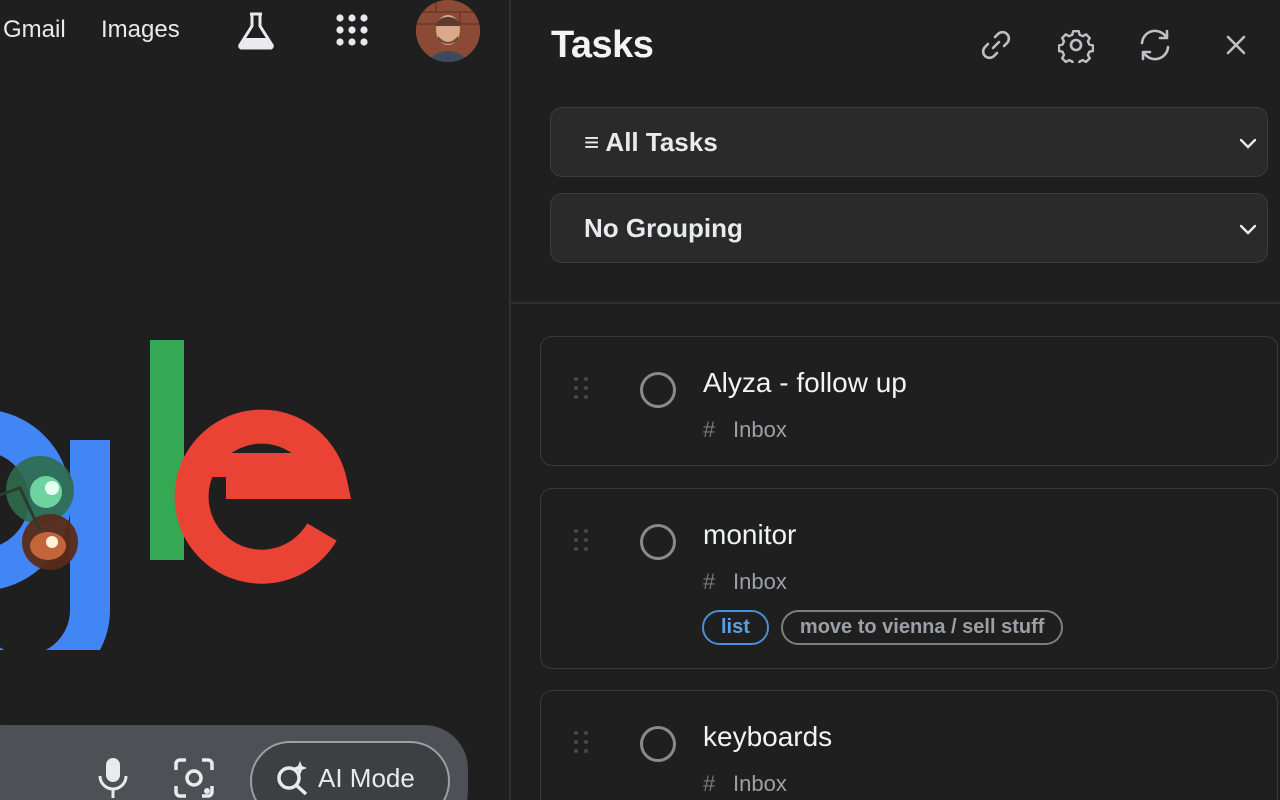 This screenshot has width=1280, height=800. I want to click on task-title: keyboards, so click(767, 737).